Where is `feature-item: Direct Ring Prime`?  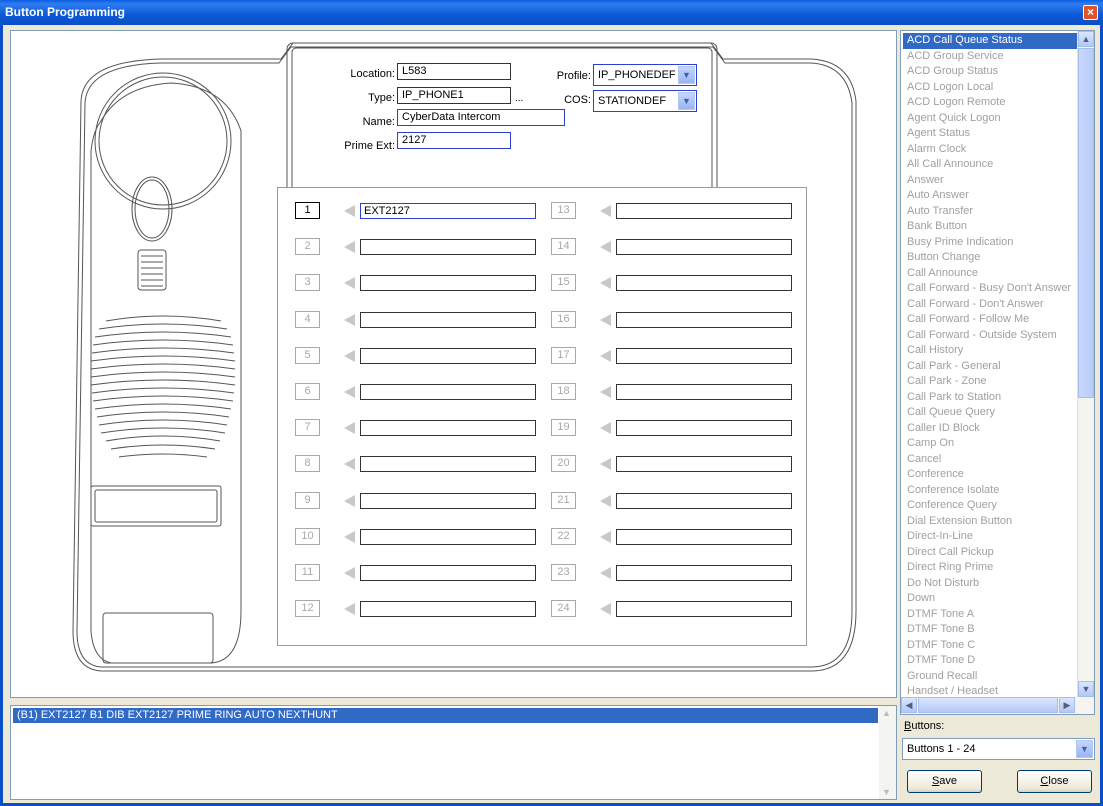
feature-item: Direct Ring Prime is located at coordinates (990, 568).